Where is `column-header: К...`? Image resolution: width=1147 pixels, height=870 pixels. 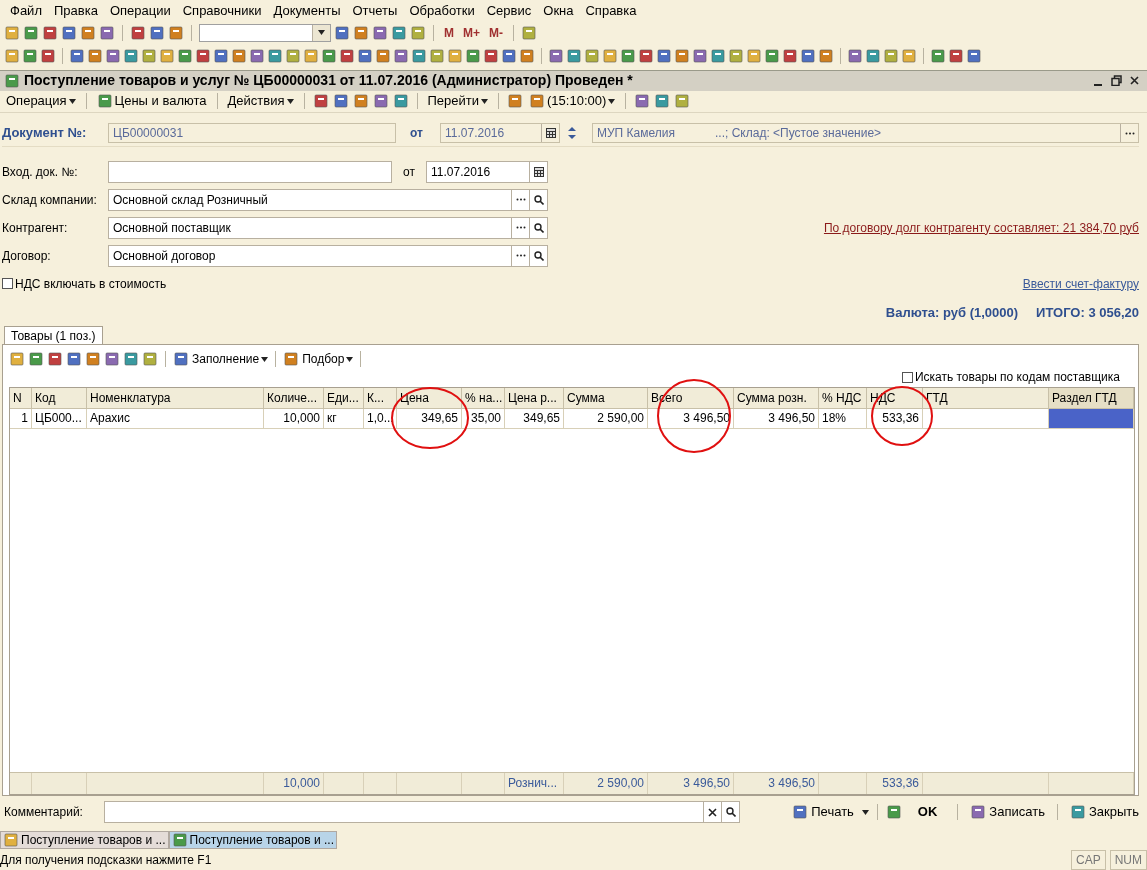
column-header: К... is located at coordinates (380, 398).